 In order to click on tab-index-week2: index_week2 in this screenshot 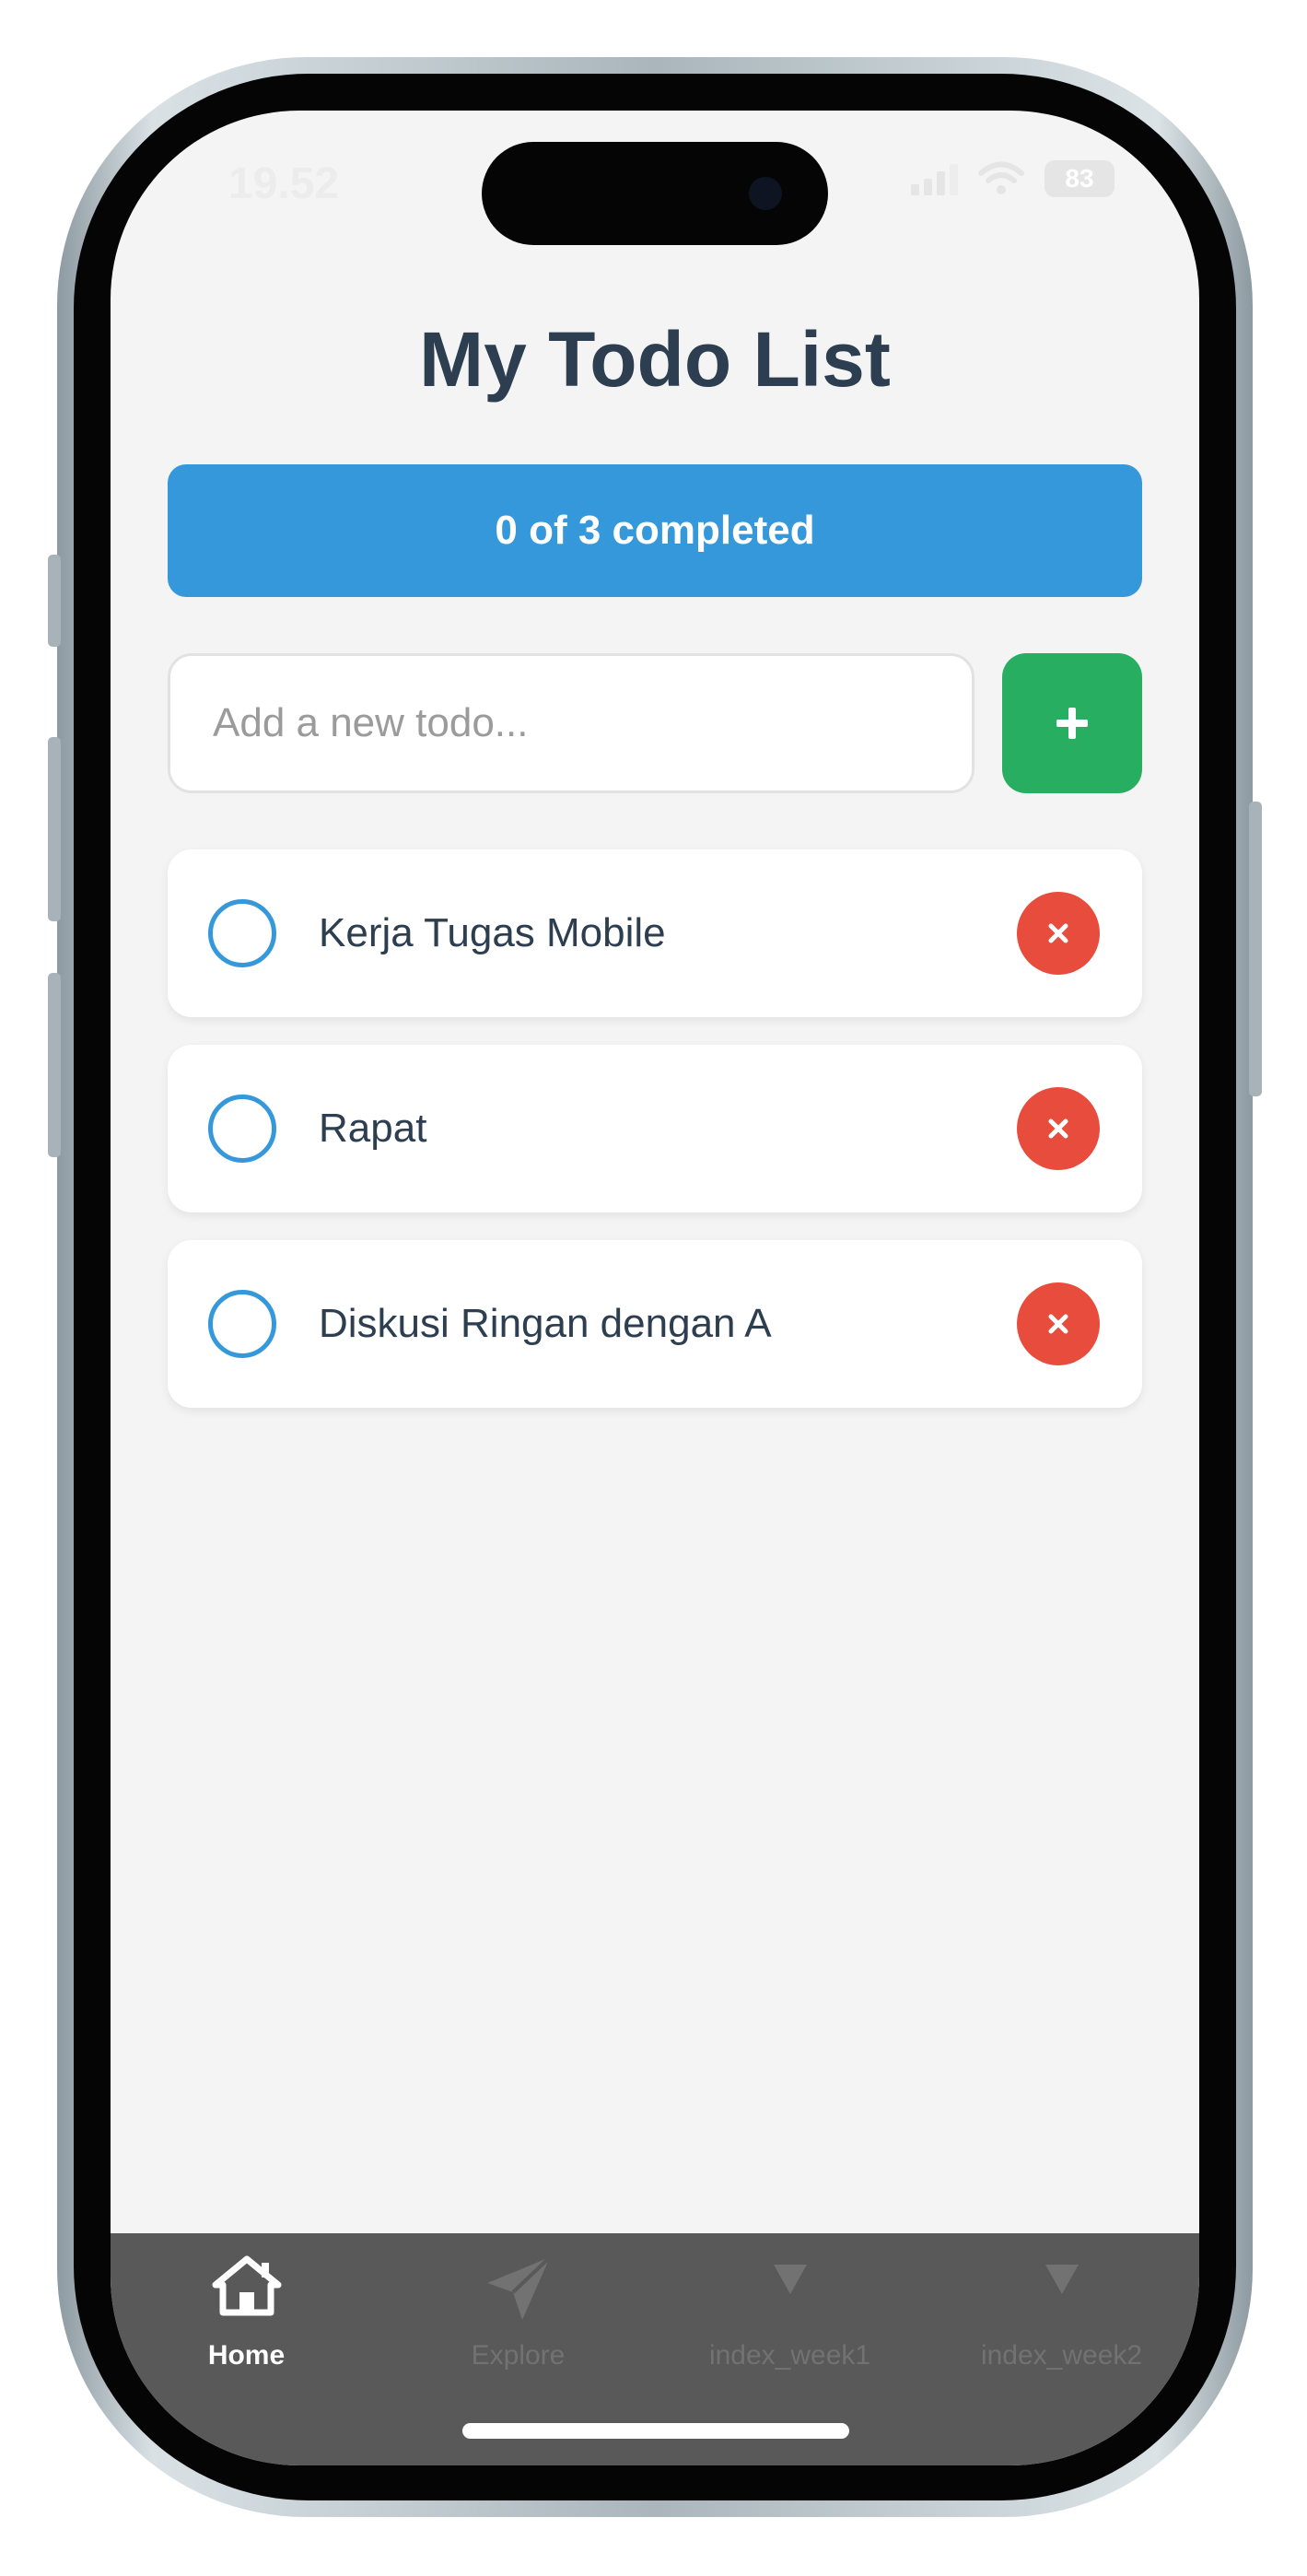, I will do `click(1062, 2311)`.